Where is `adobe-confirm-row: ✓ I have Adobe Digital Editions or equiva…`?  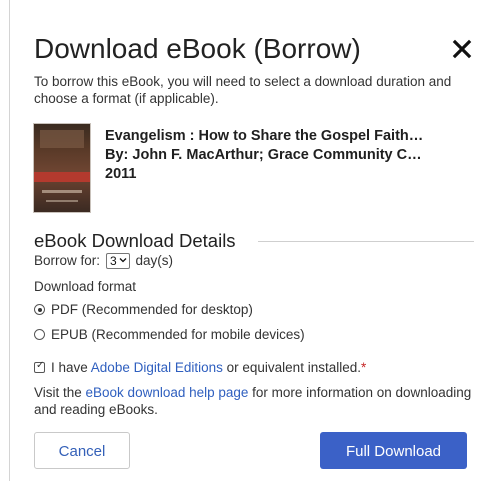 adobe-confirm-row: ✓ I have Adobe Digital Editions or equiva… is located at coordinates (200, 368).